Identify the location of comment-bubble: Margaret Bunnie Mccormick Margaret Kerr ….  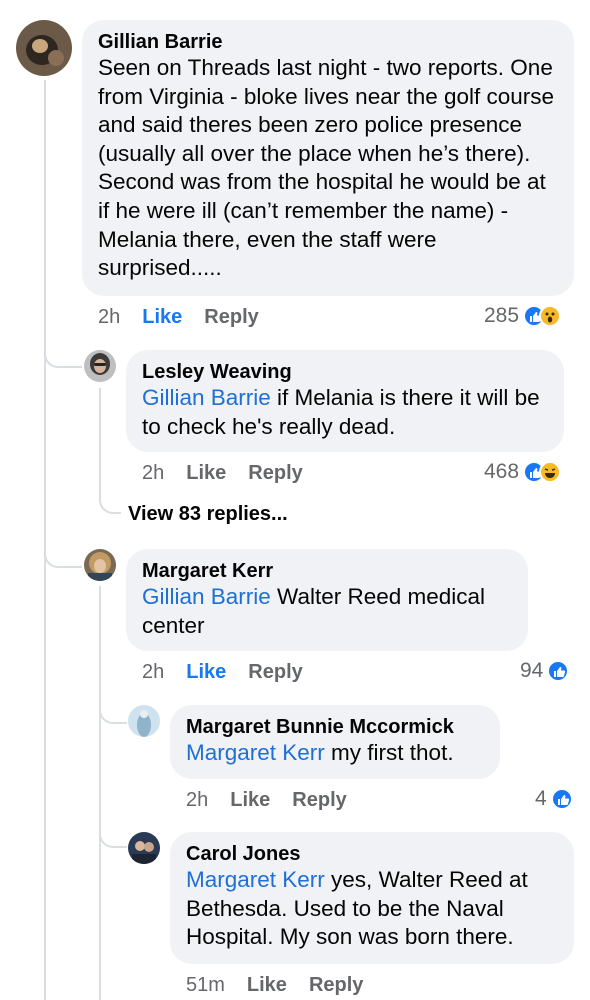
(335, 742).